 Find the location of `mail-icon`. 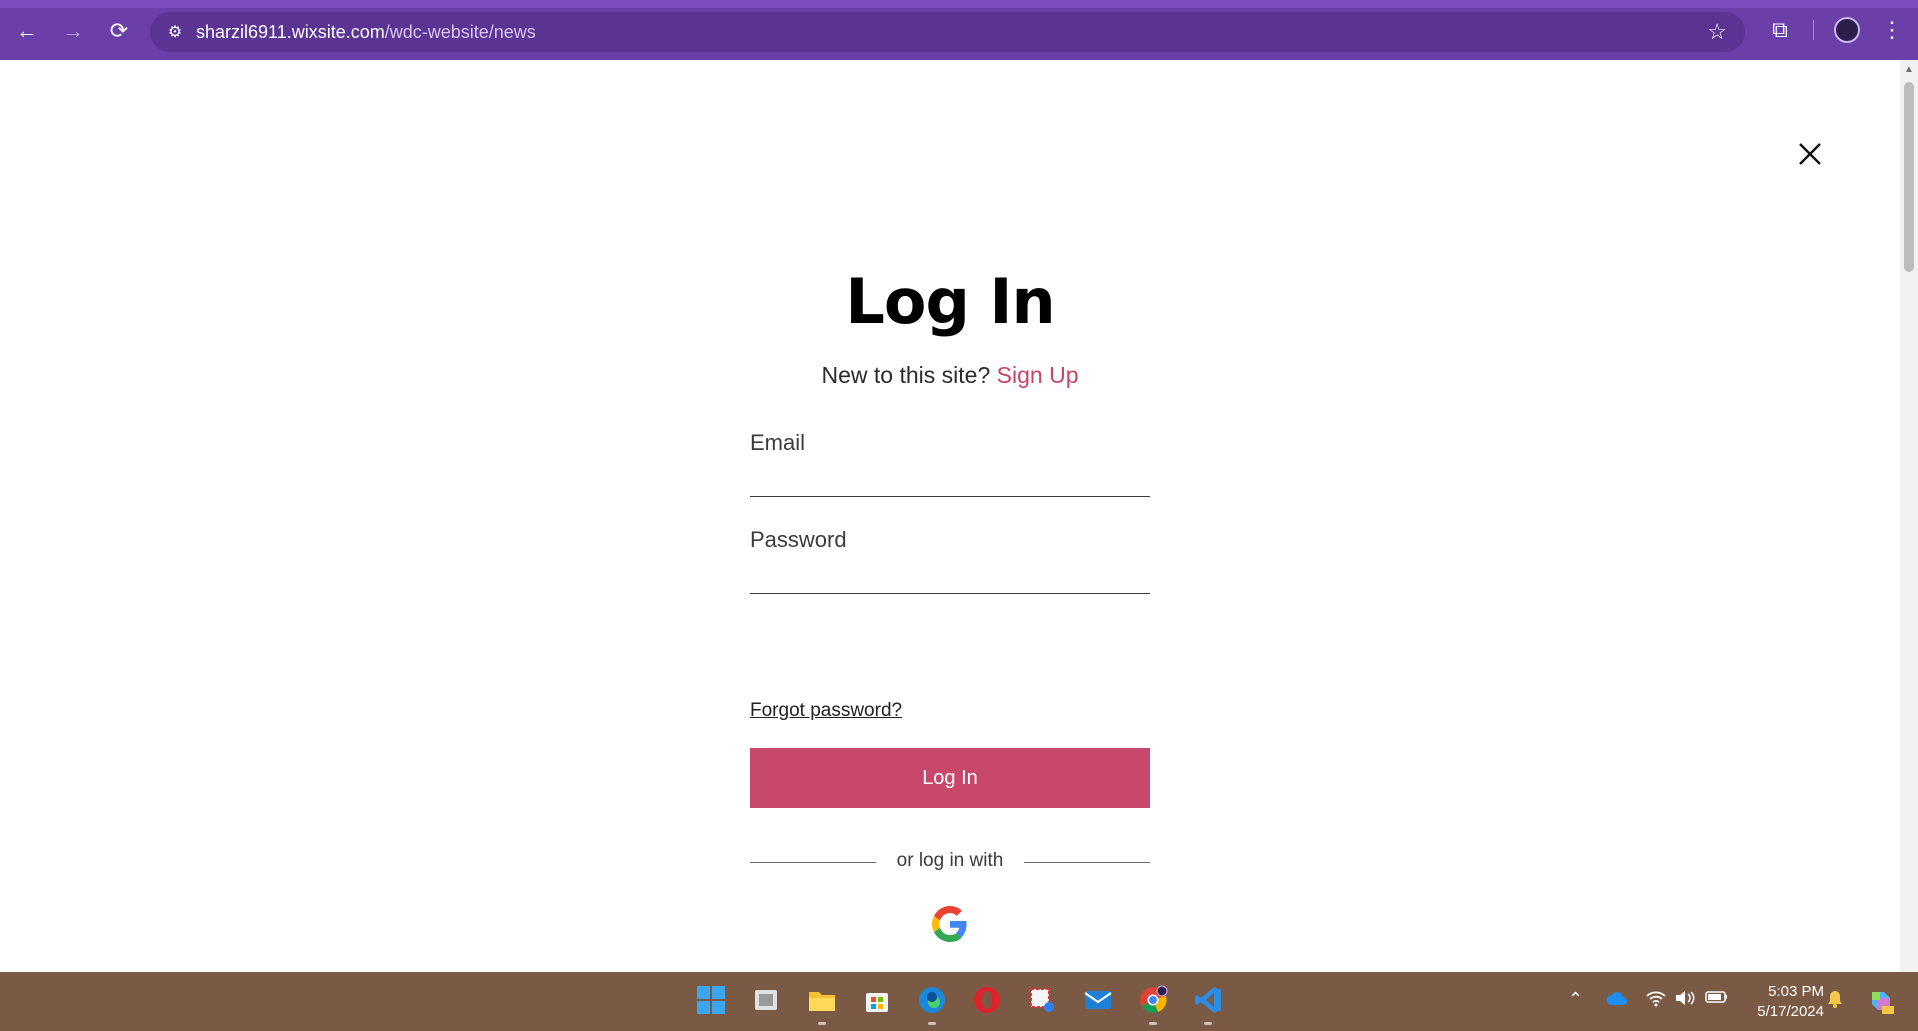

mail-icon is located at coordinates (1098, 1000).